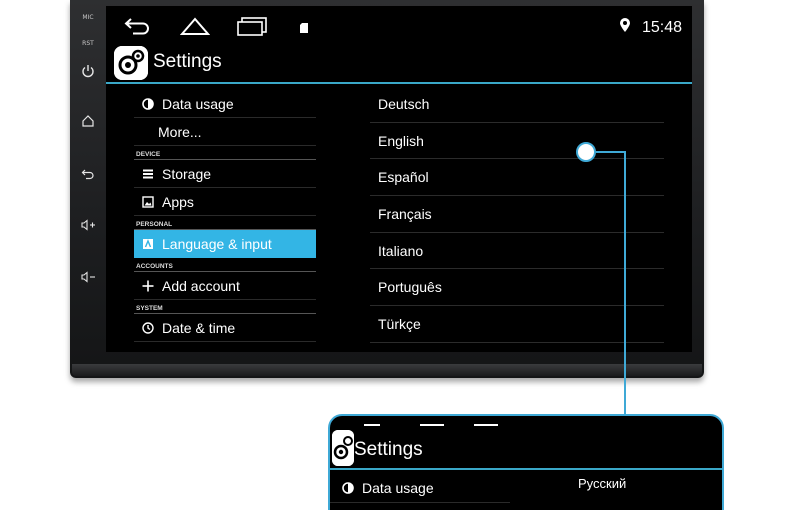 The image size is (790, 510). I want to click on location-icon, so click(624, 27).